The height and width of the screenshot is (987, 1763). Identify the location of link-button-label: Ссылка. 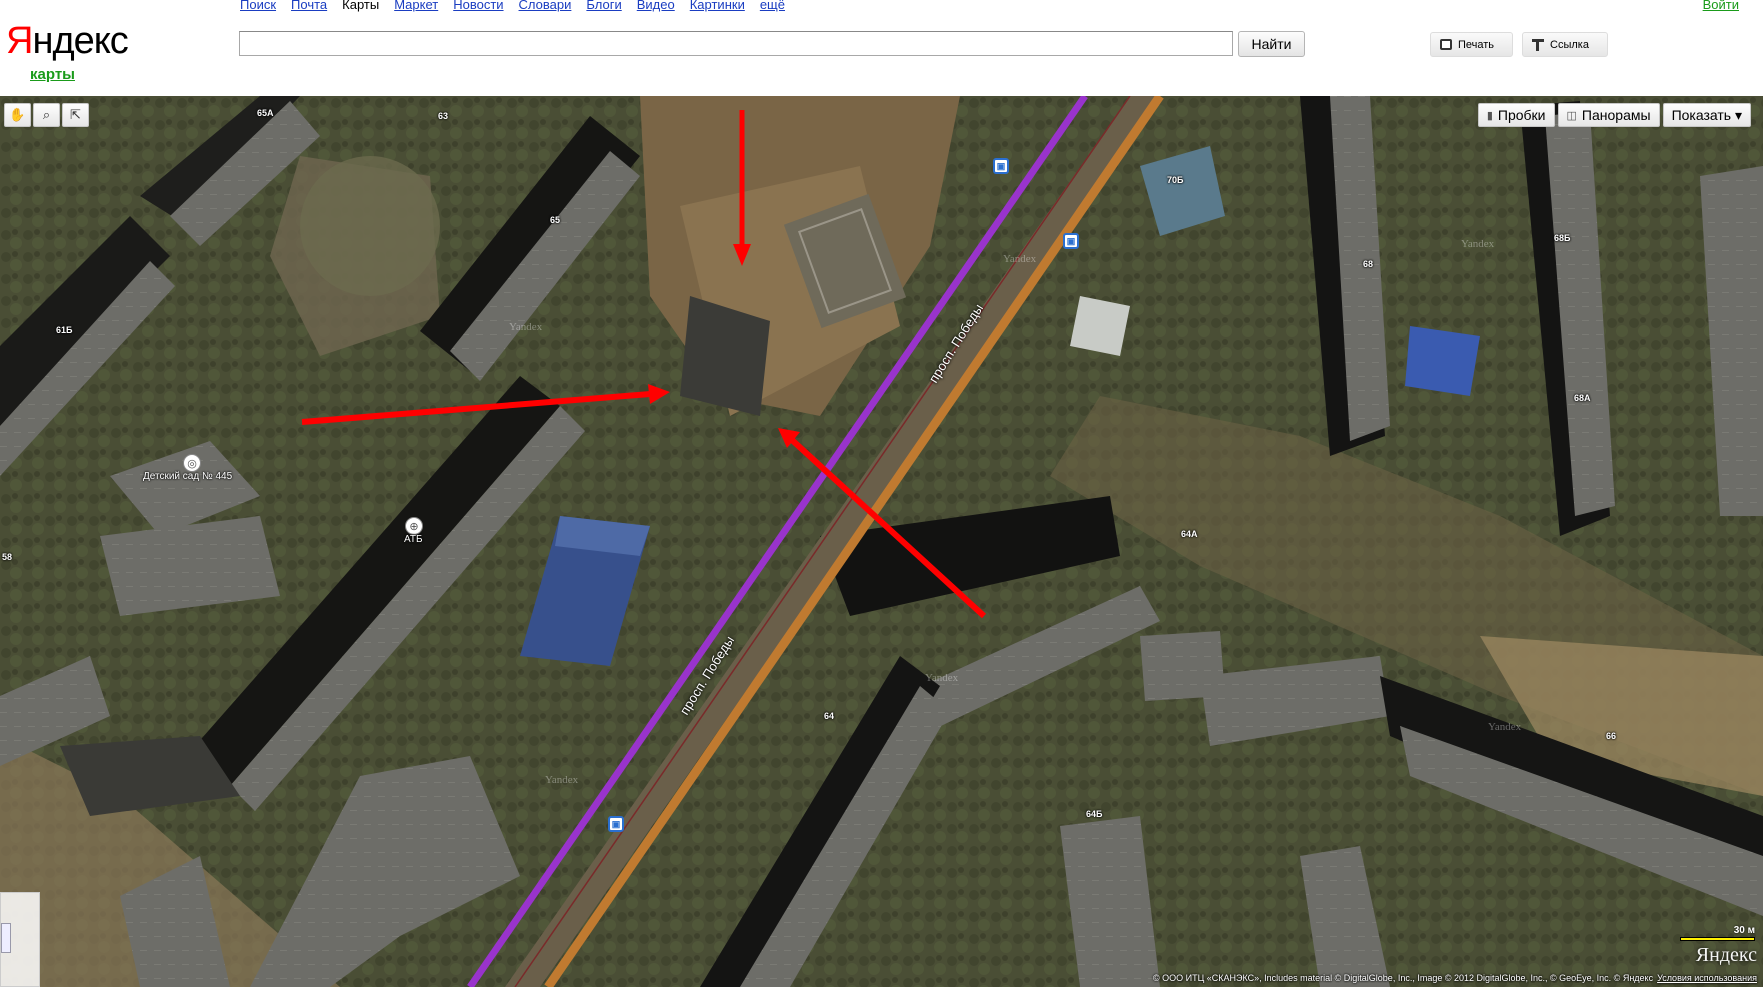
(1569, 44).